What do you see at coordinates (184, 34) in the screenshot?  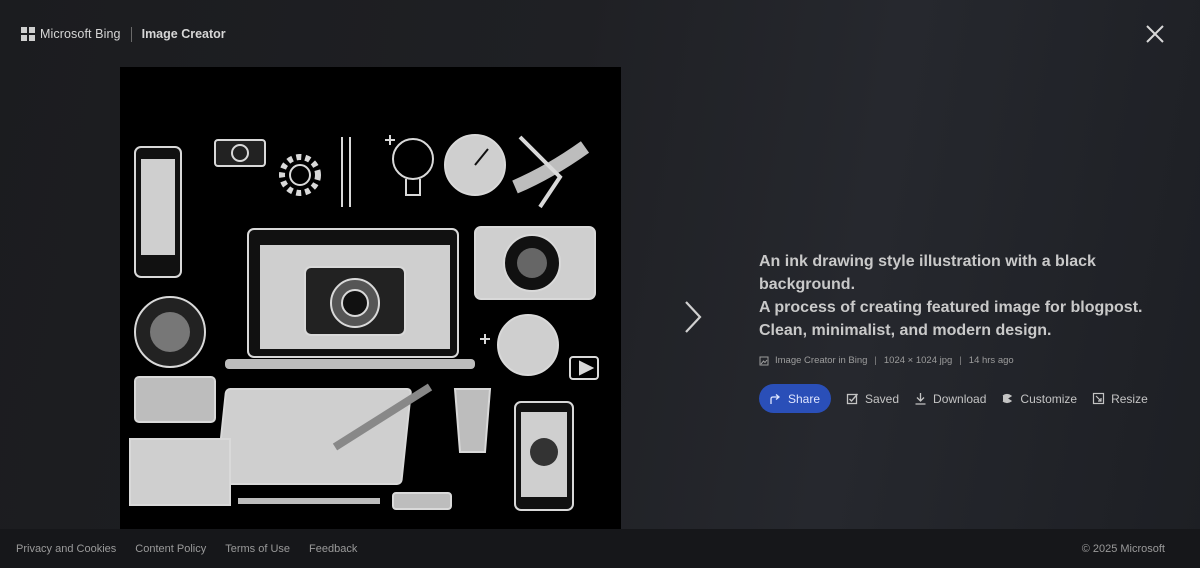 I see `product-name: Image Creator` at bounding box center [184, 34].